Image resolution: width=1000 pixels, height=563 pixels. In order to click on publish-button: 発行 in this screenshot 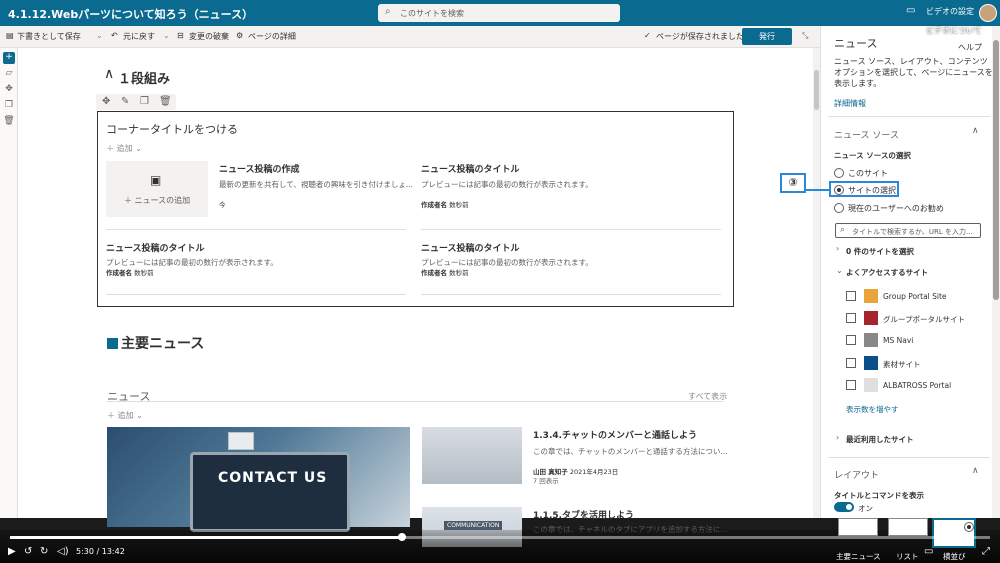, I will do `click(767, 36)`.